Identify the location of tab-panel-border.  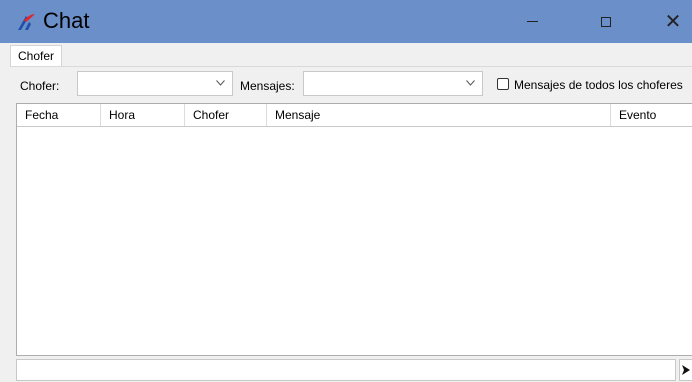
(351, 66).